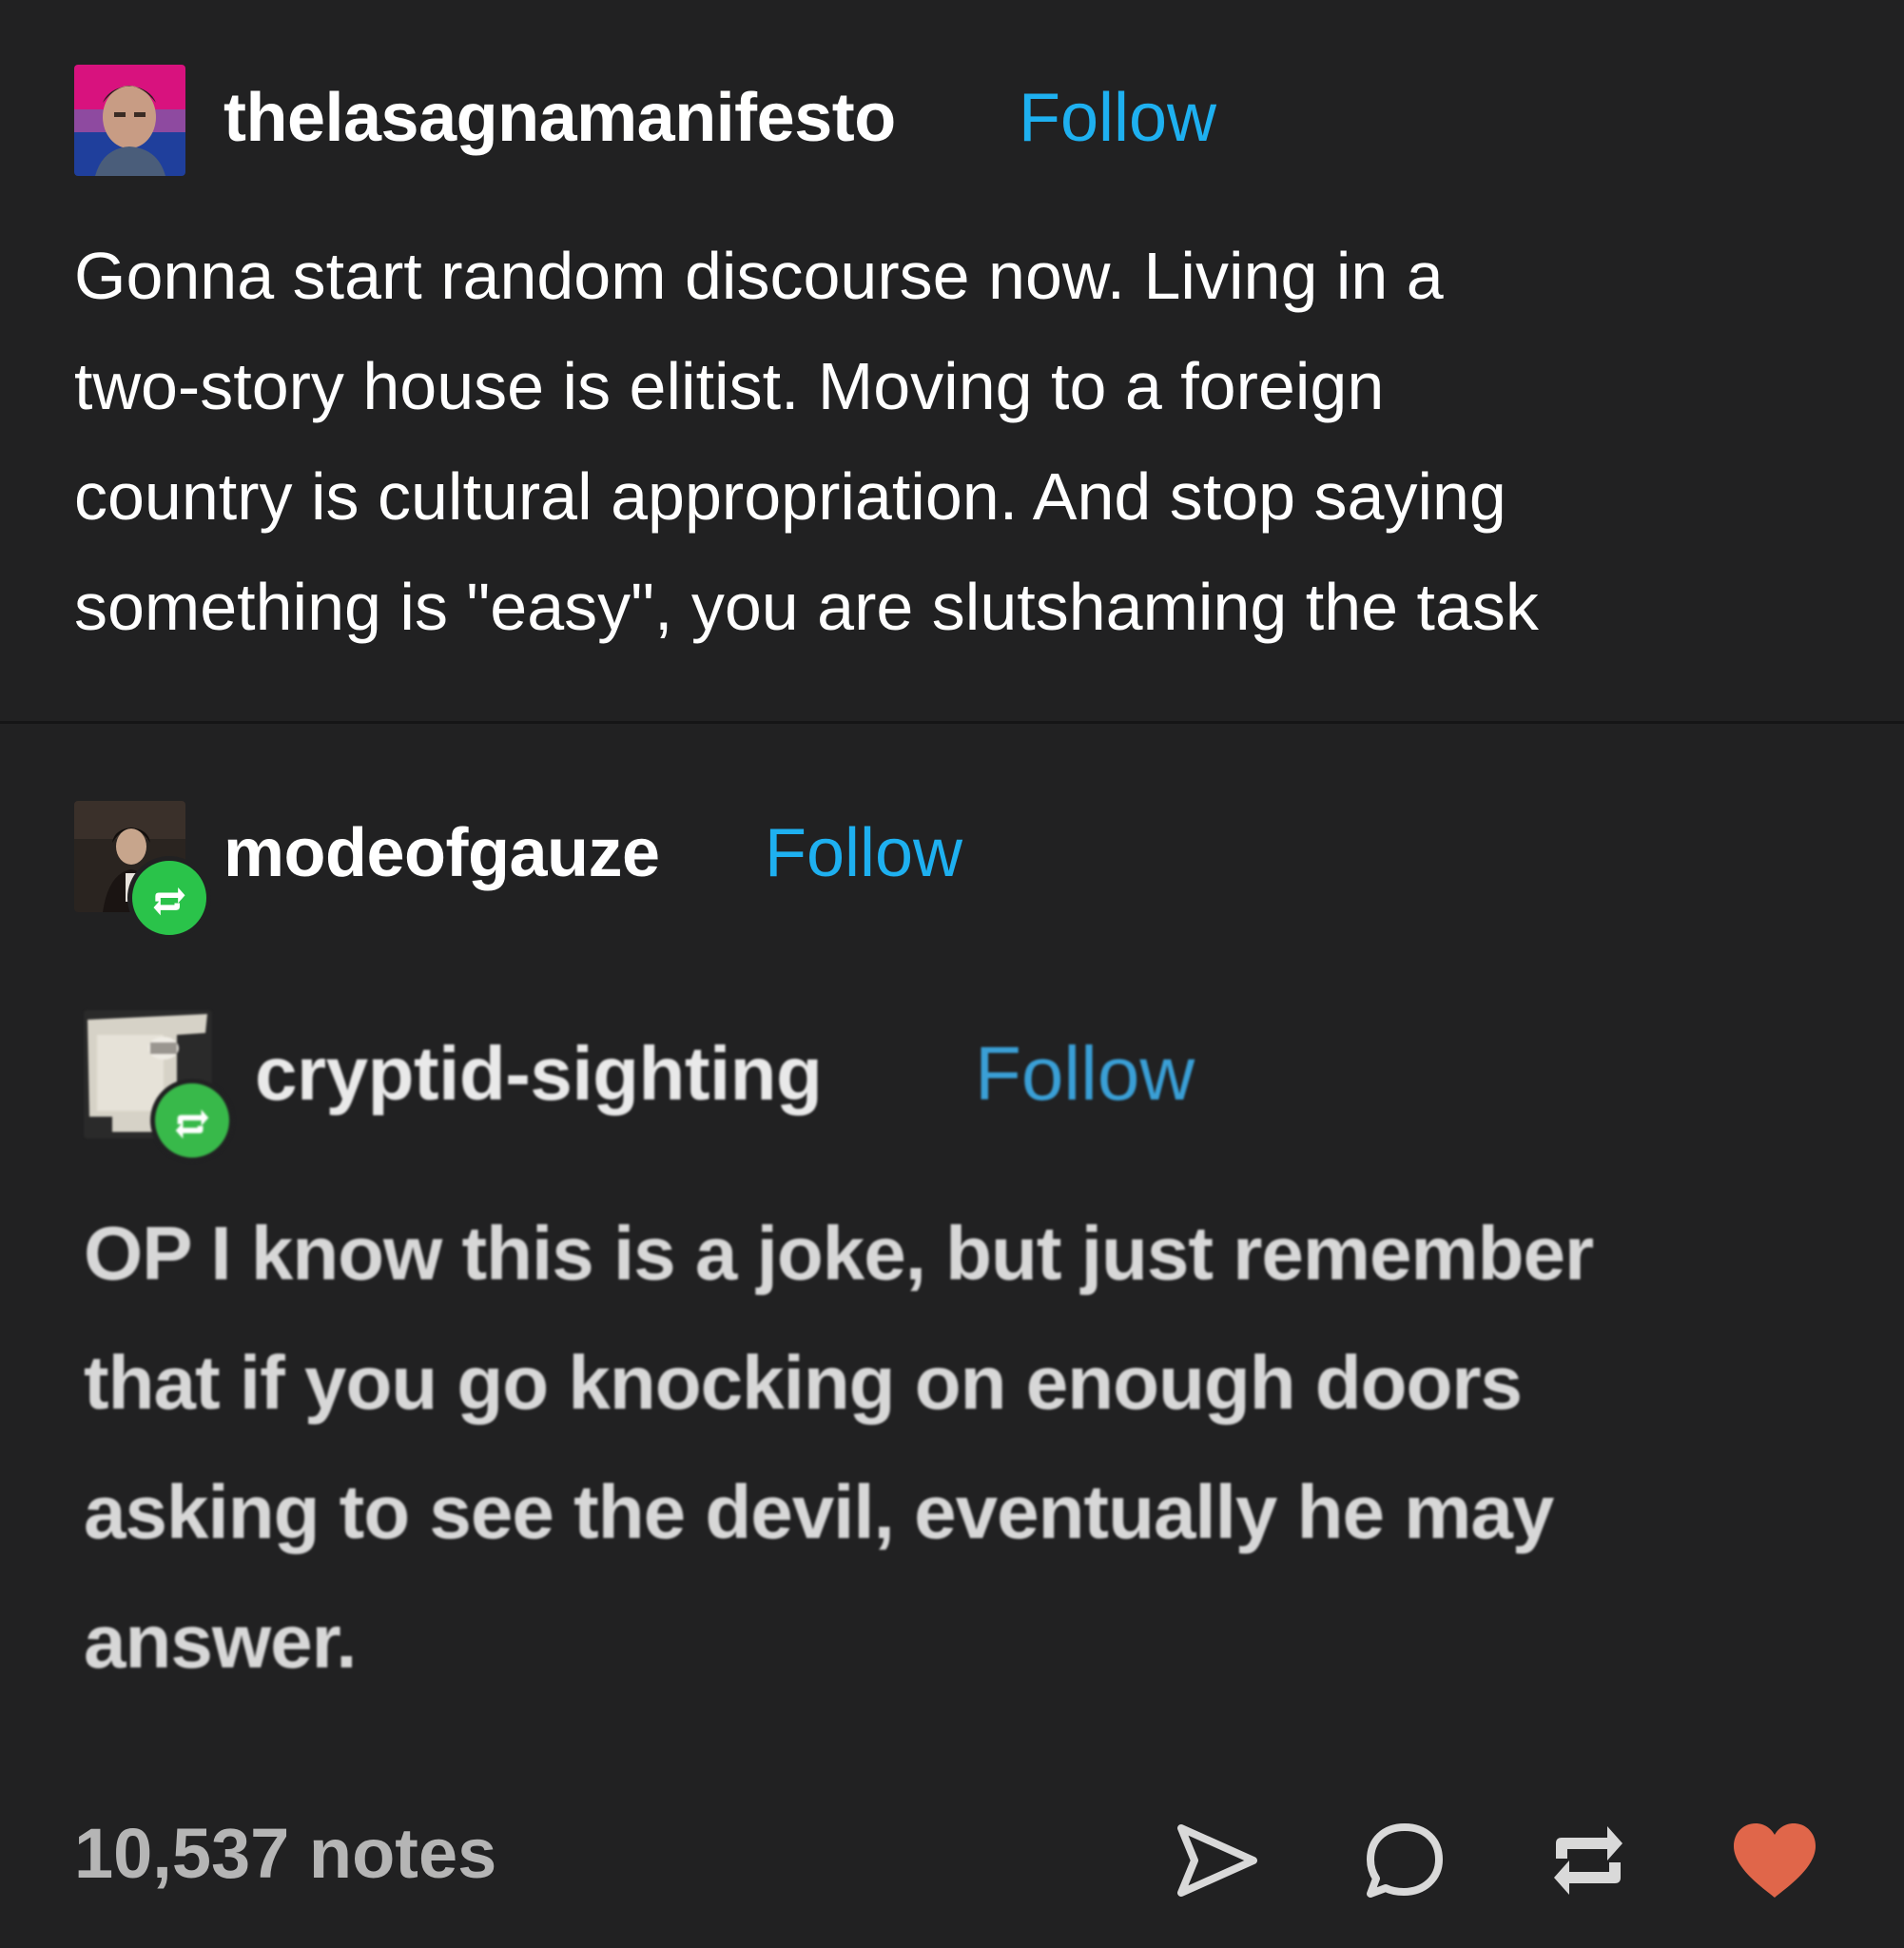  What do you see at coordinates (1218, 1860) in the screenshot?
I see `share-icon` at bounding box center [1218, 1860].